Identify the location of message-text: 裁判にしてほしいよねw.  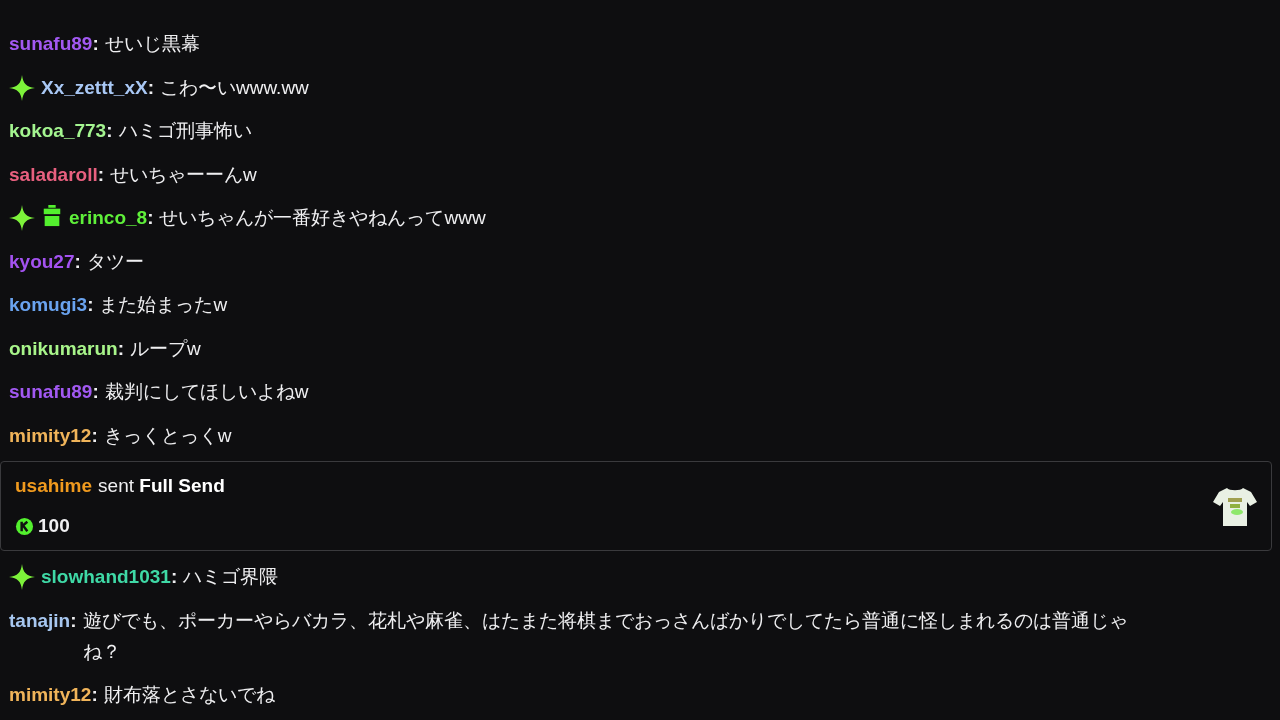
(206, 392).